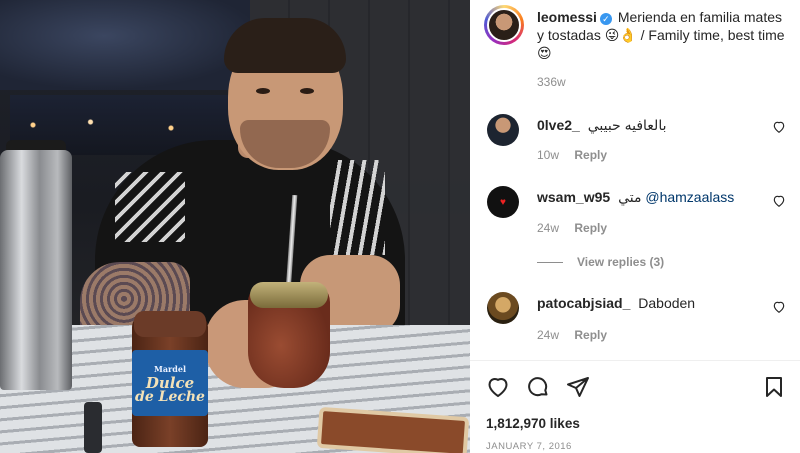 The height and width of the screenshot is (453, 800). What do you see at coordinates (504, 25) in the screenshot?
I see `author-avatar` at bounding box center [504, 25].